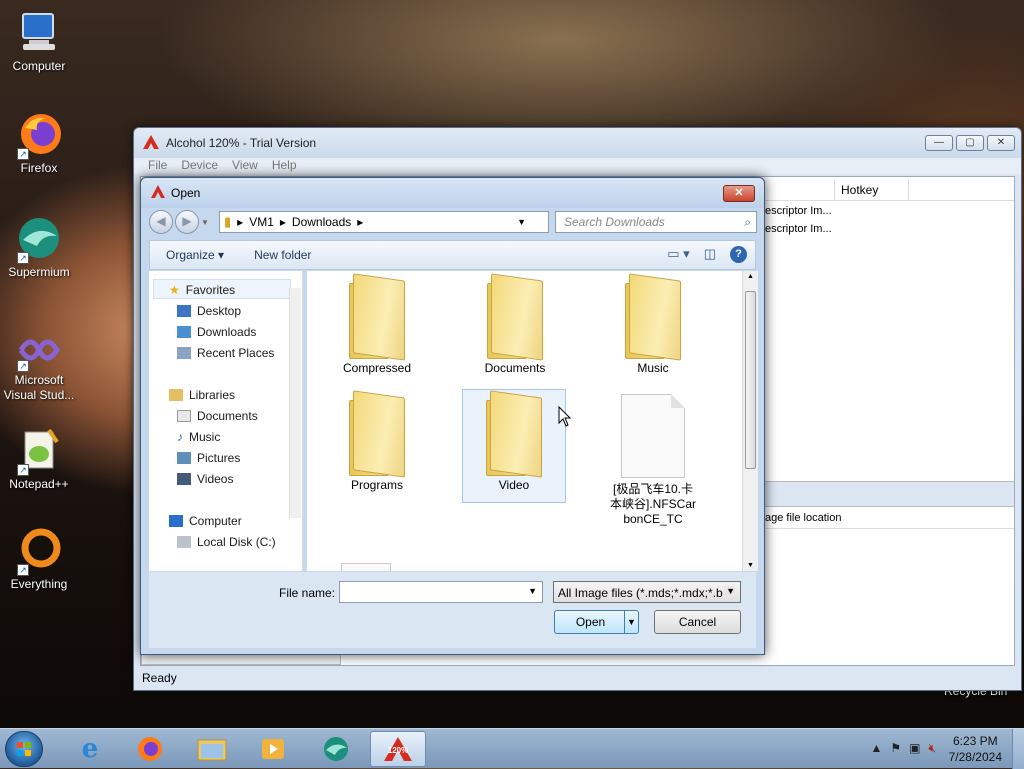  What do you see at coordinates (39, 458) in the screenshot?
I see `desktop-icon-notepadpp: ↗ Notepad++` at bounding box center [39, 458].